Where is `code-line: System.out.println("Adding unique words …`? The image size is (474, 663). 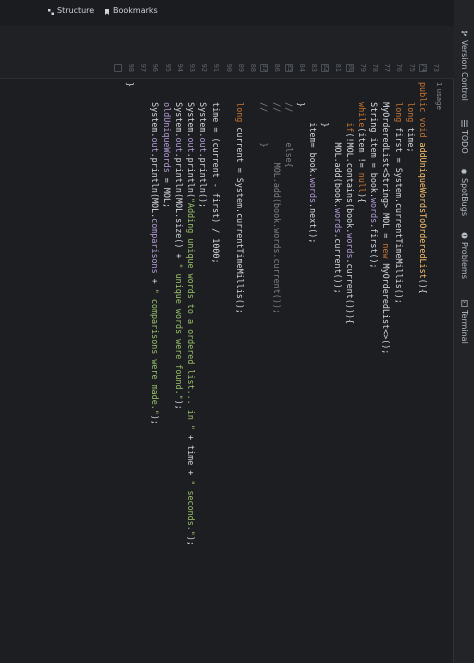 code-line: System.out.println("Adding unique words … is located at coordinates (191, 314).